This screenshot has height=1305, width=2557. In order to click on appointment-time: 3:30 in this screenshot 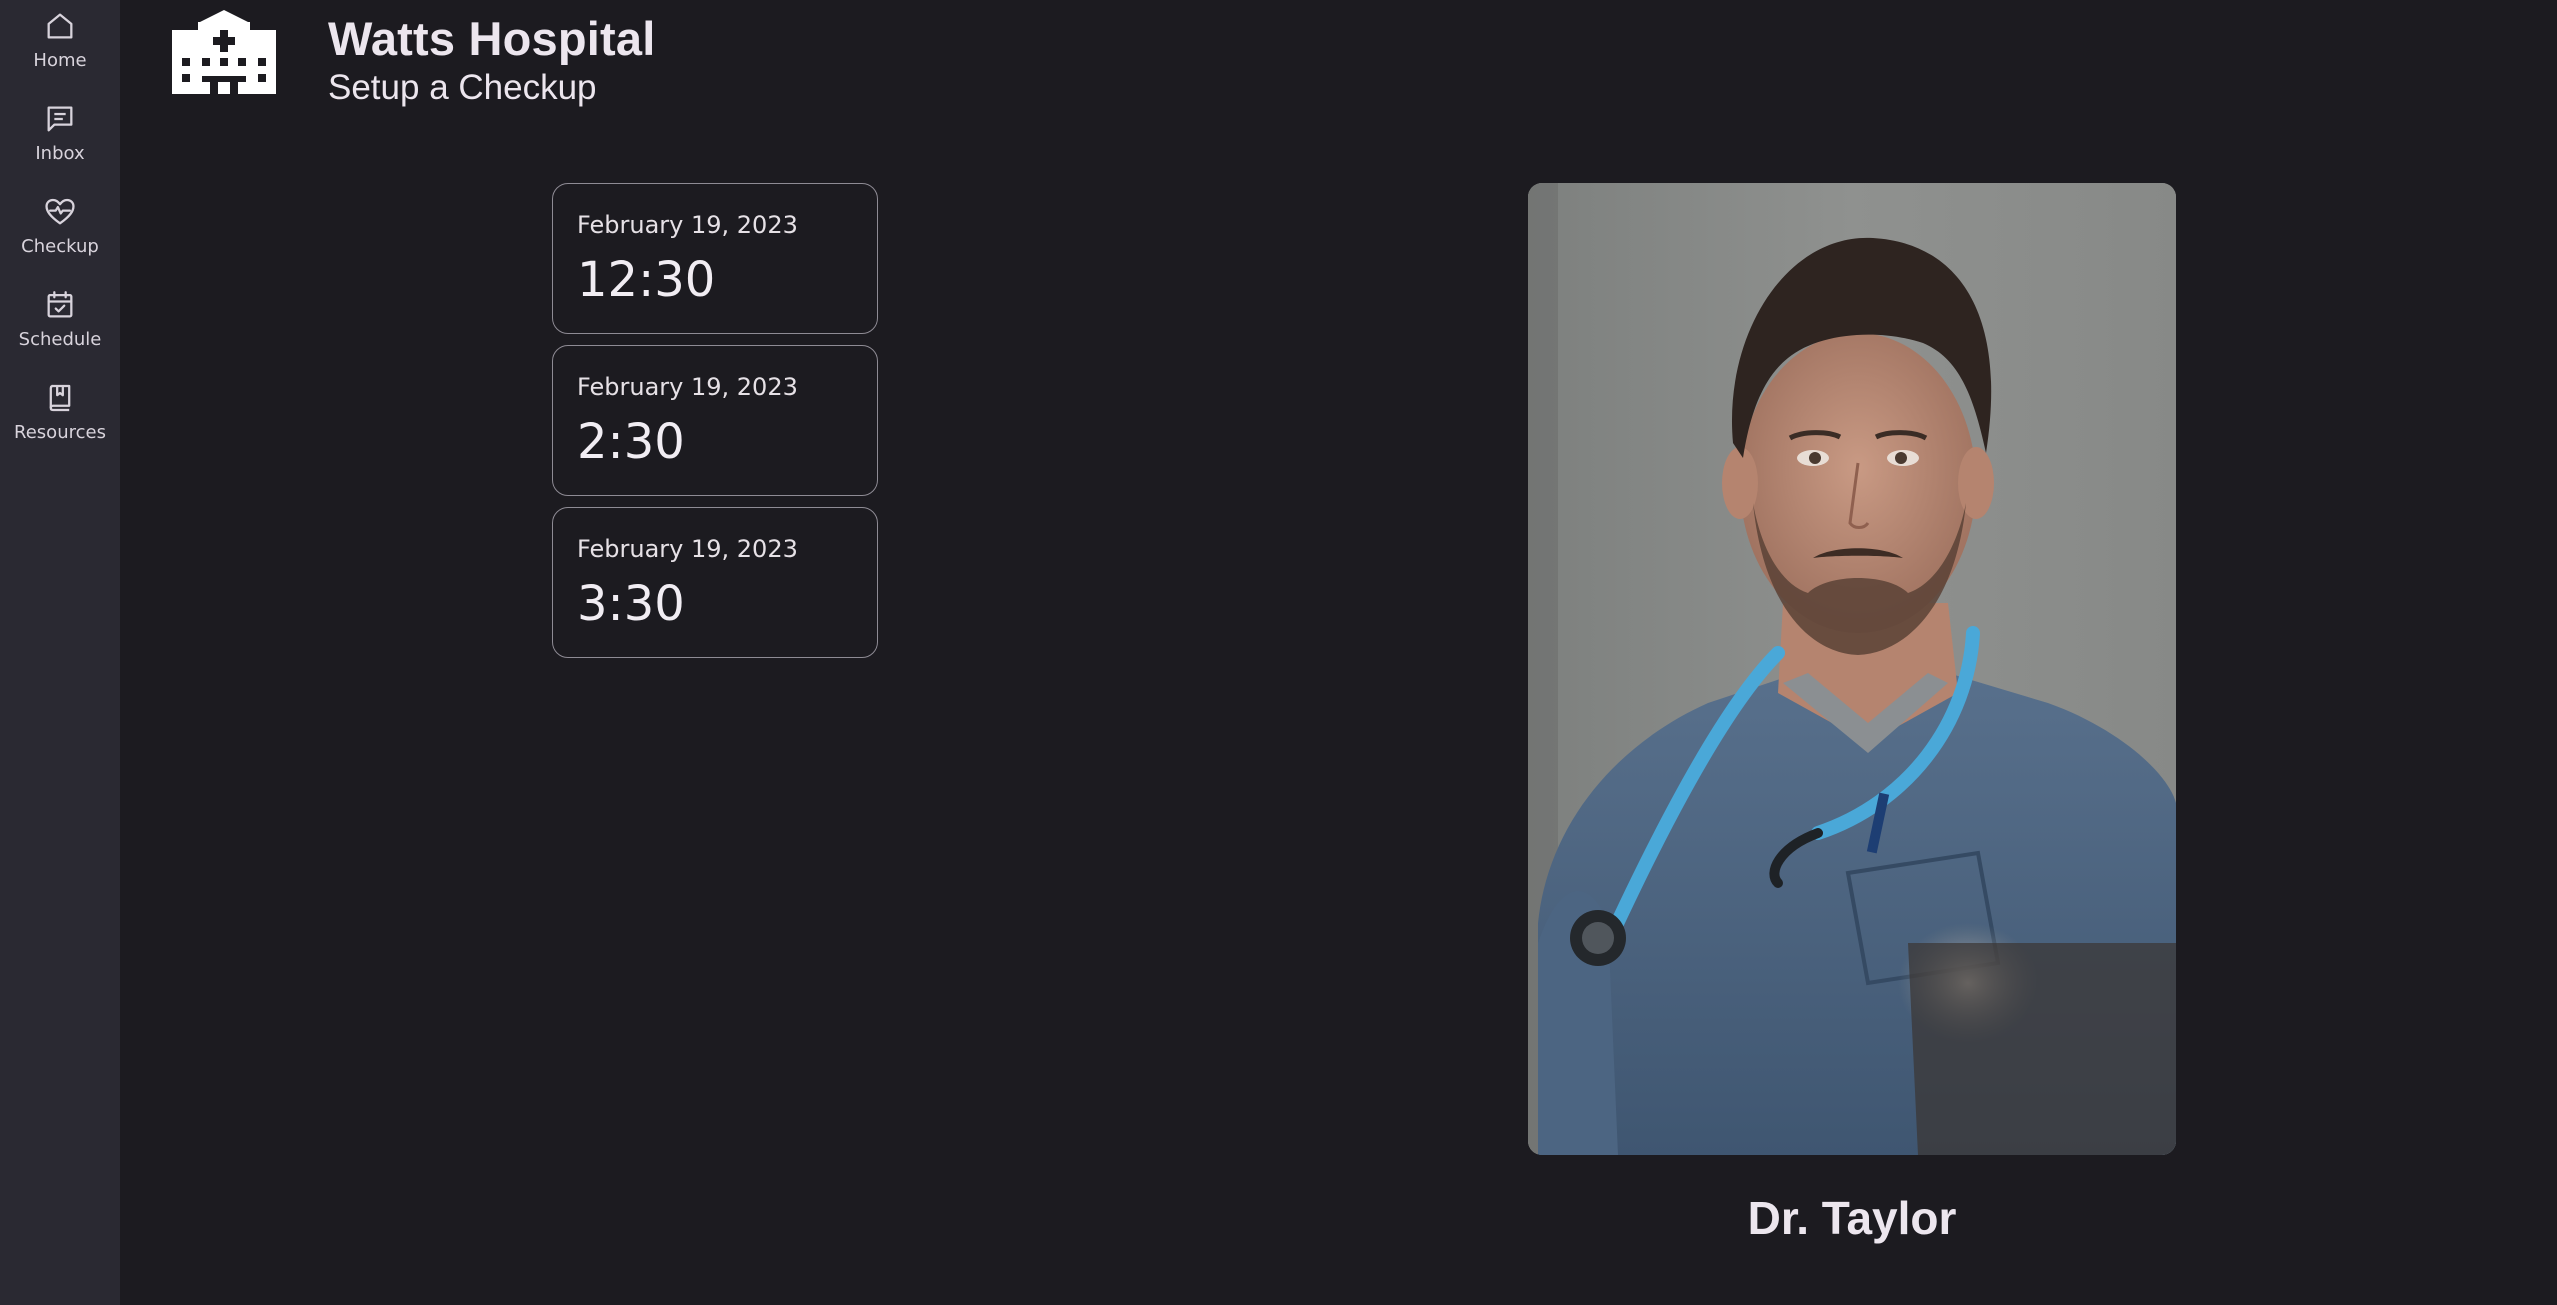, I will do `click(631, 604)`.